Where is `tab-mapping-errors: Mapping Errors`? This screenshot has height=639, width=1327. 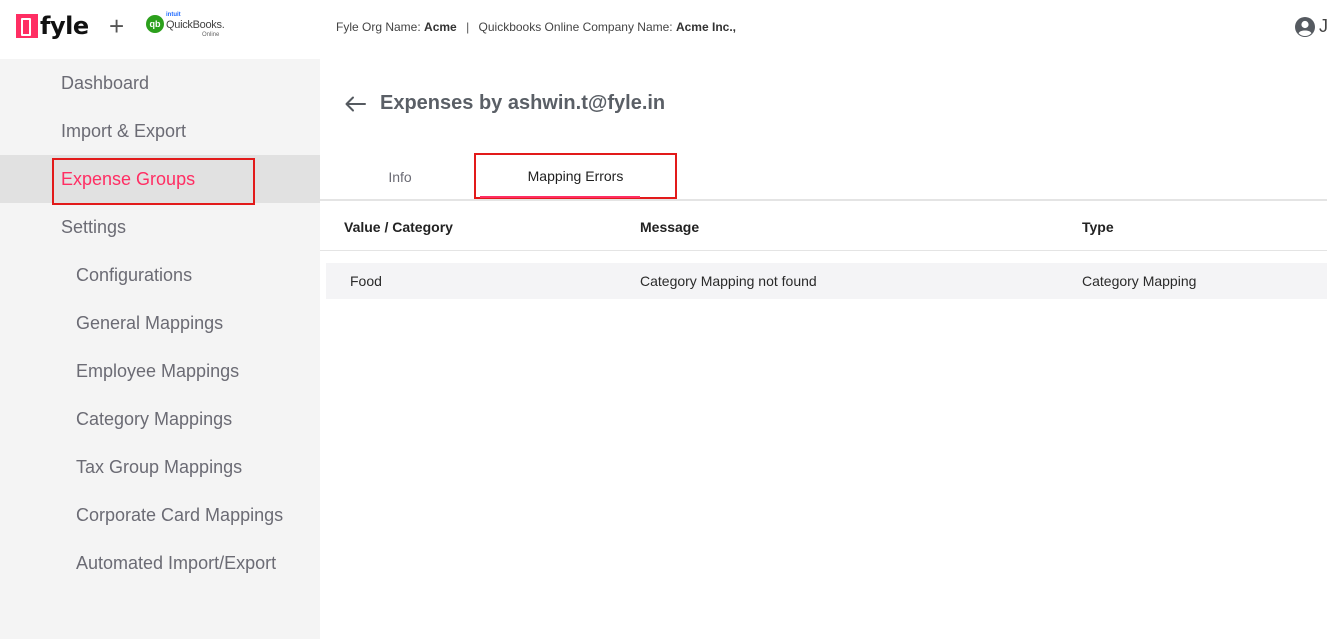
tab-mapping-errors: Mapping Errors is located at coordinates (575, 176).